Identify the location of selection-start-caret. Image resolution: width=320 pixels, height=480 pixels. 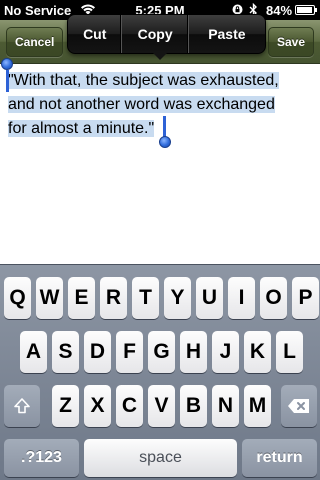
(7, 81).